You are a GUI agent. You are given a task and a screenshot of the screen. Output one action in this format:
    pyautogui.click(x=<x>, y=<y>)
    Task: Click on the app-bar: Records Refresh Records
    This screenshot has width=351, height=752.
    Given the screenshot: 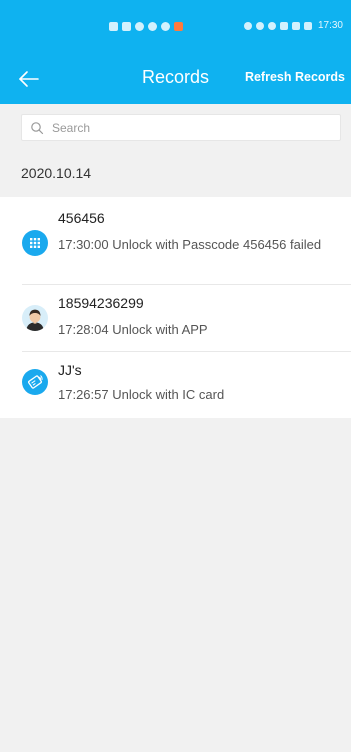 What is the action you would take?
    pyautogui.click(x=175, y=78)
    